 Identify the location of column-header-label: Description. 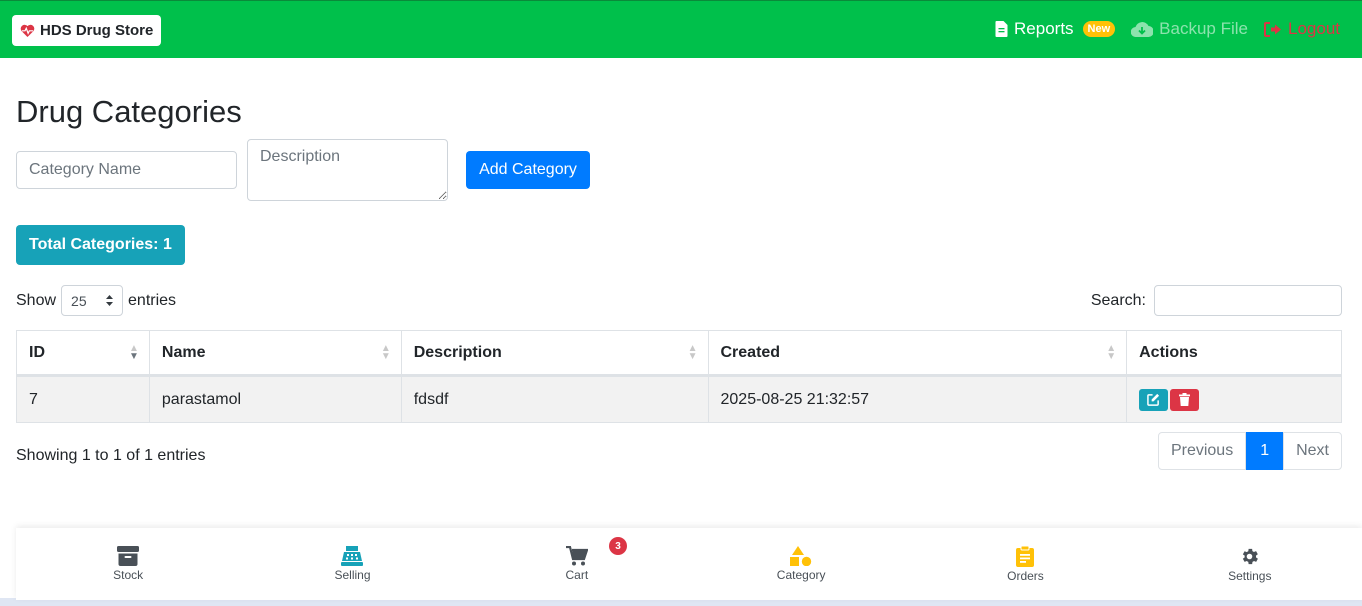
(457, 352).